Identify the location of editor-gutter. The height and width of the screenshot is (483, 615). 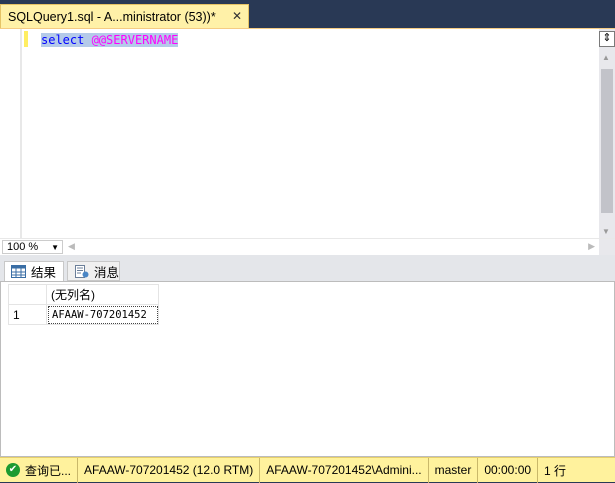
(10, 134).